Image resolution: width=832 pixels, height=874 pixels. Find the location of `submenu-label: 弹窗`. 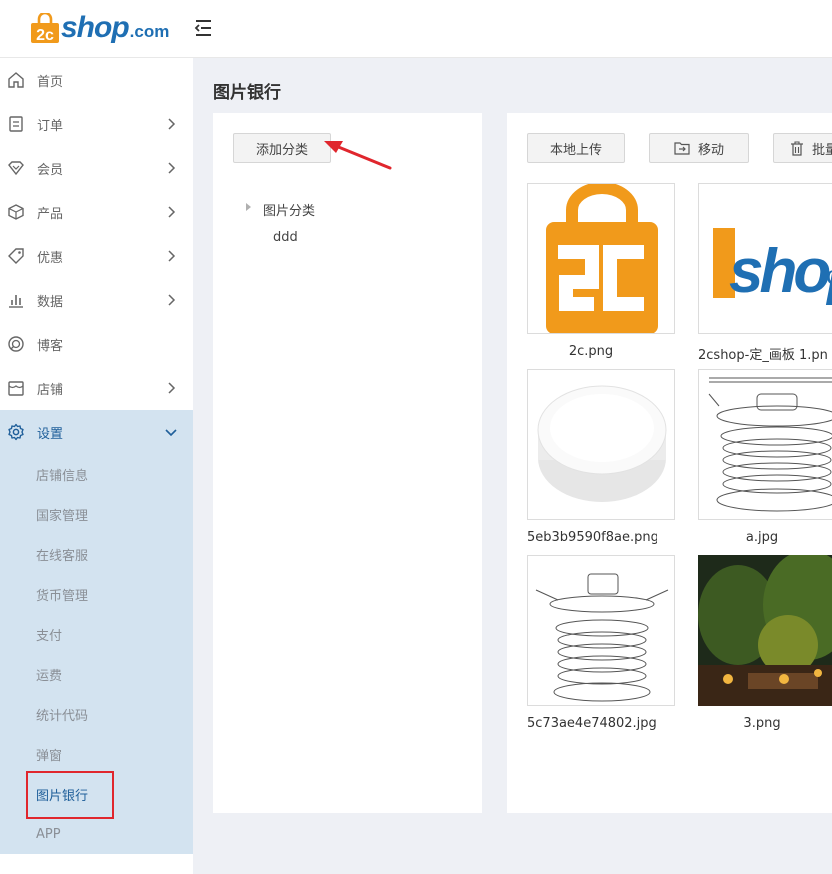

submenu-label: 弹窗 is located at coordinates (49, 756).